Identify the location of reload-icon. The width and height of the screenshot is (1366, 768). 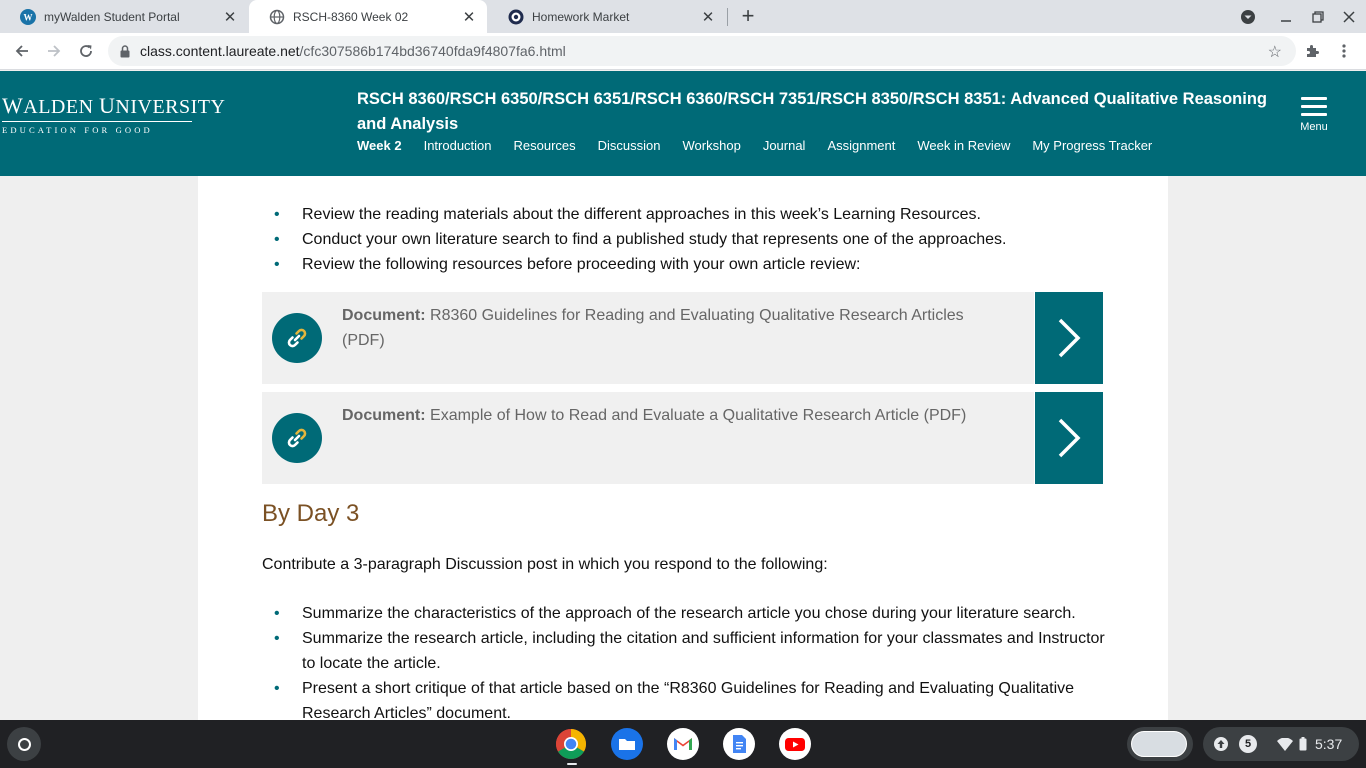
(86, 51).